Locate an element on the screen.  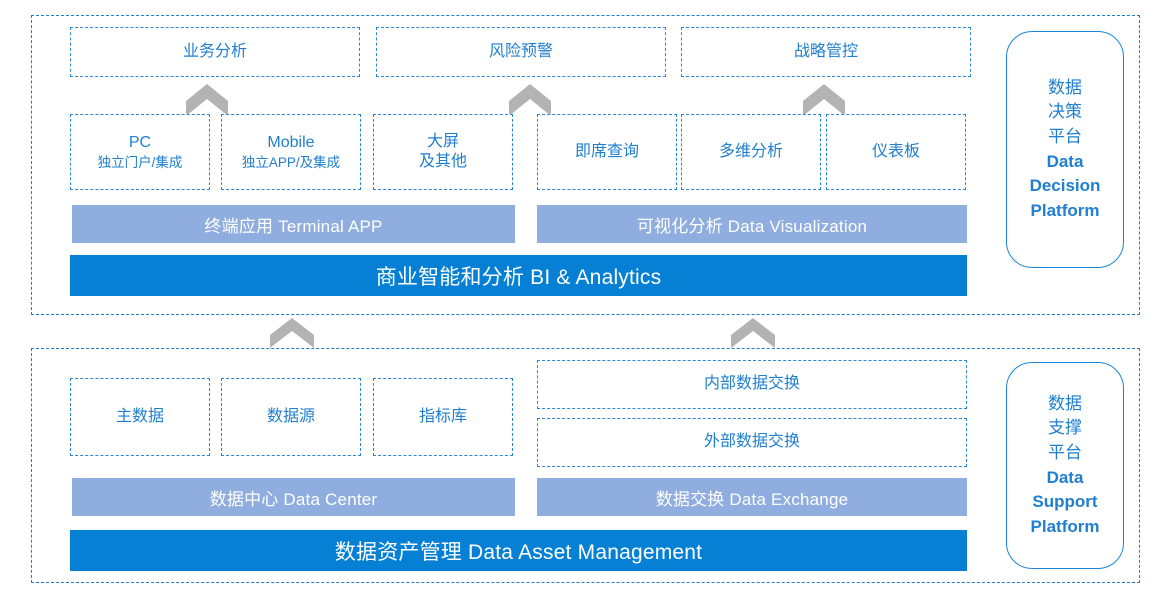
panel-data-support-line6: Platform is located at coordinates (1065, 526).